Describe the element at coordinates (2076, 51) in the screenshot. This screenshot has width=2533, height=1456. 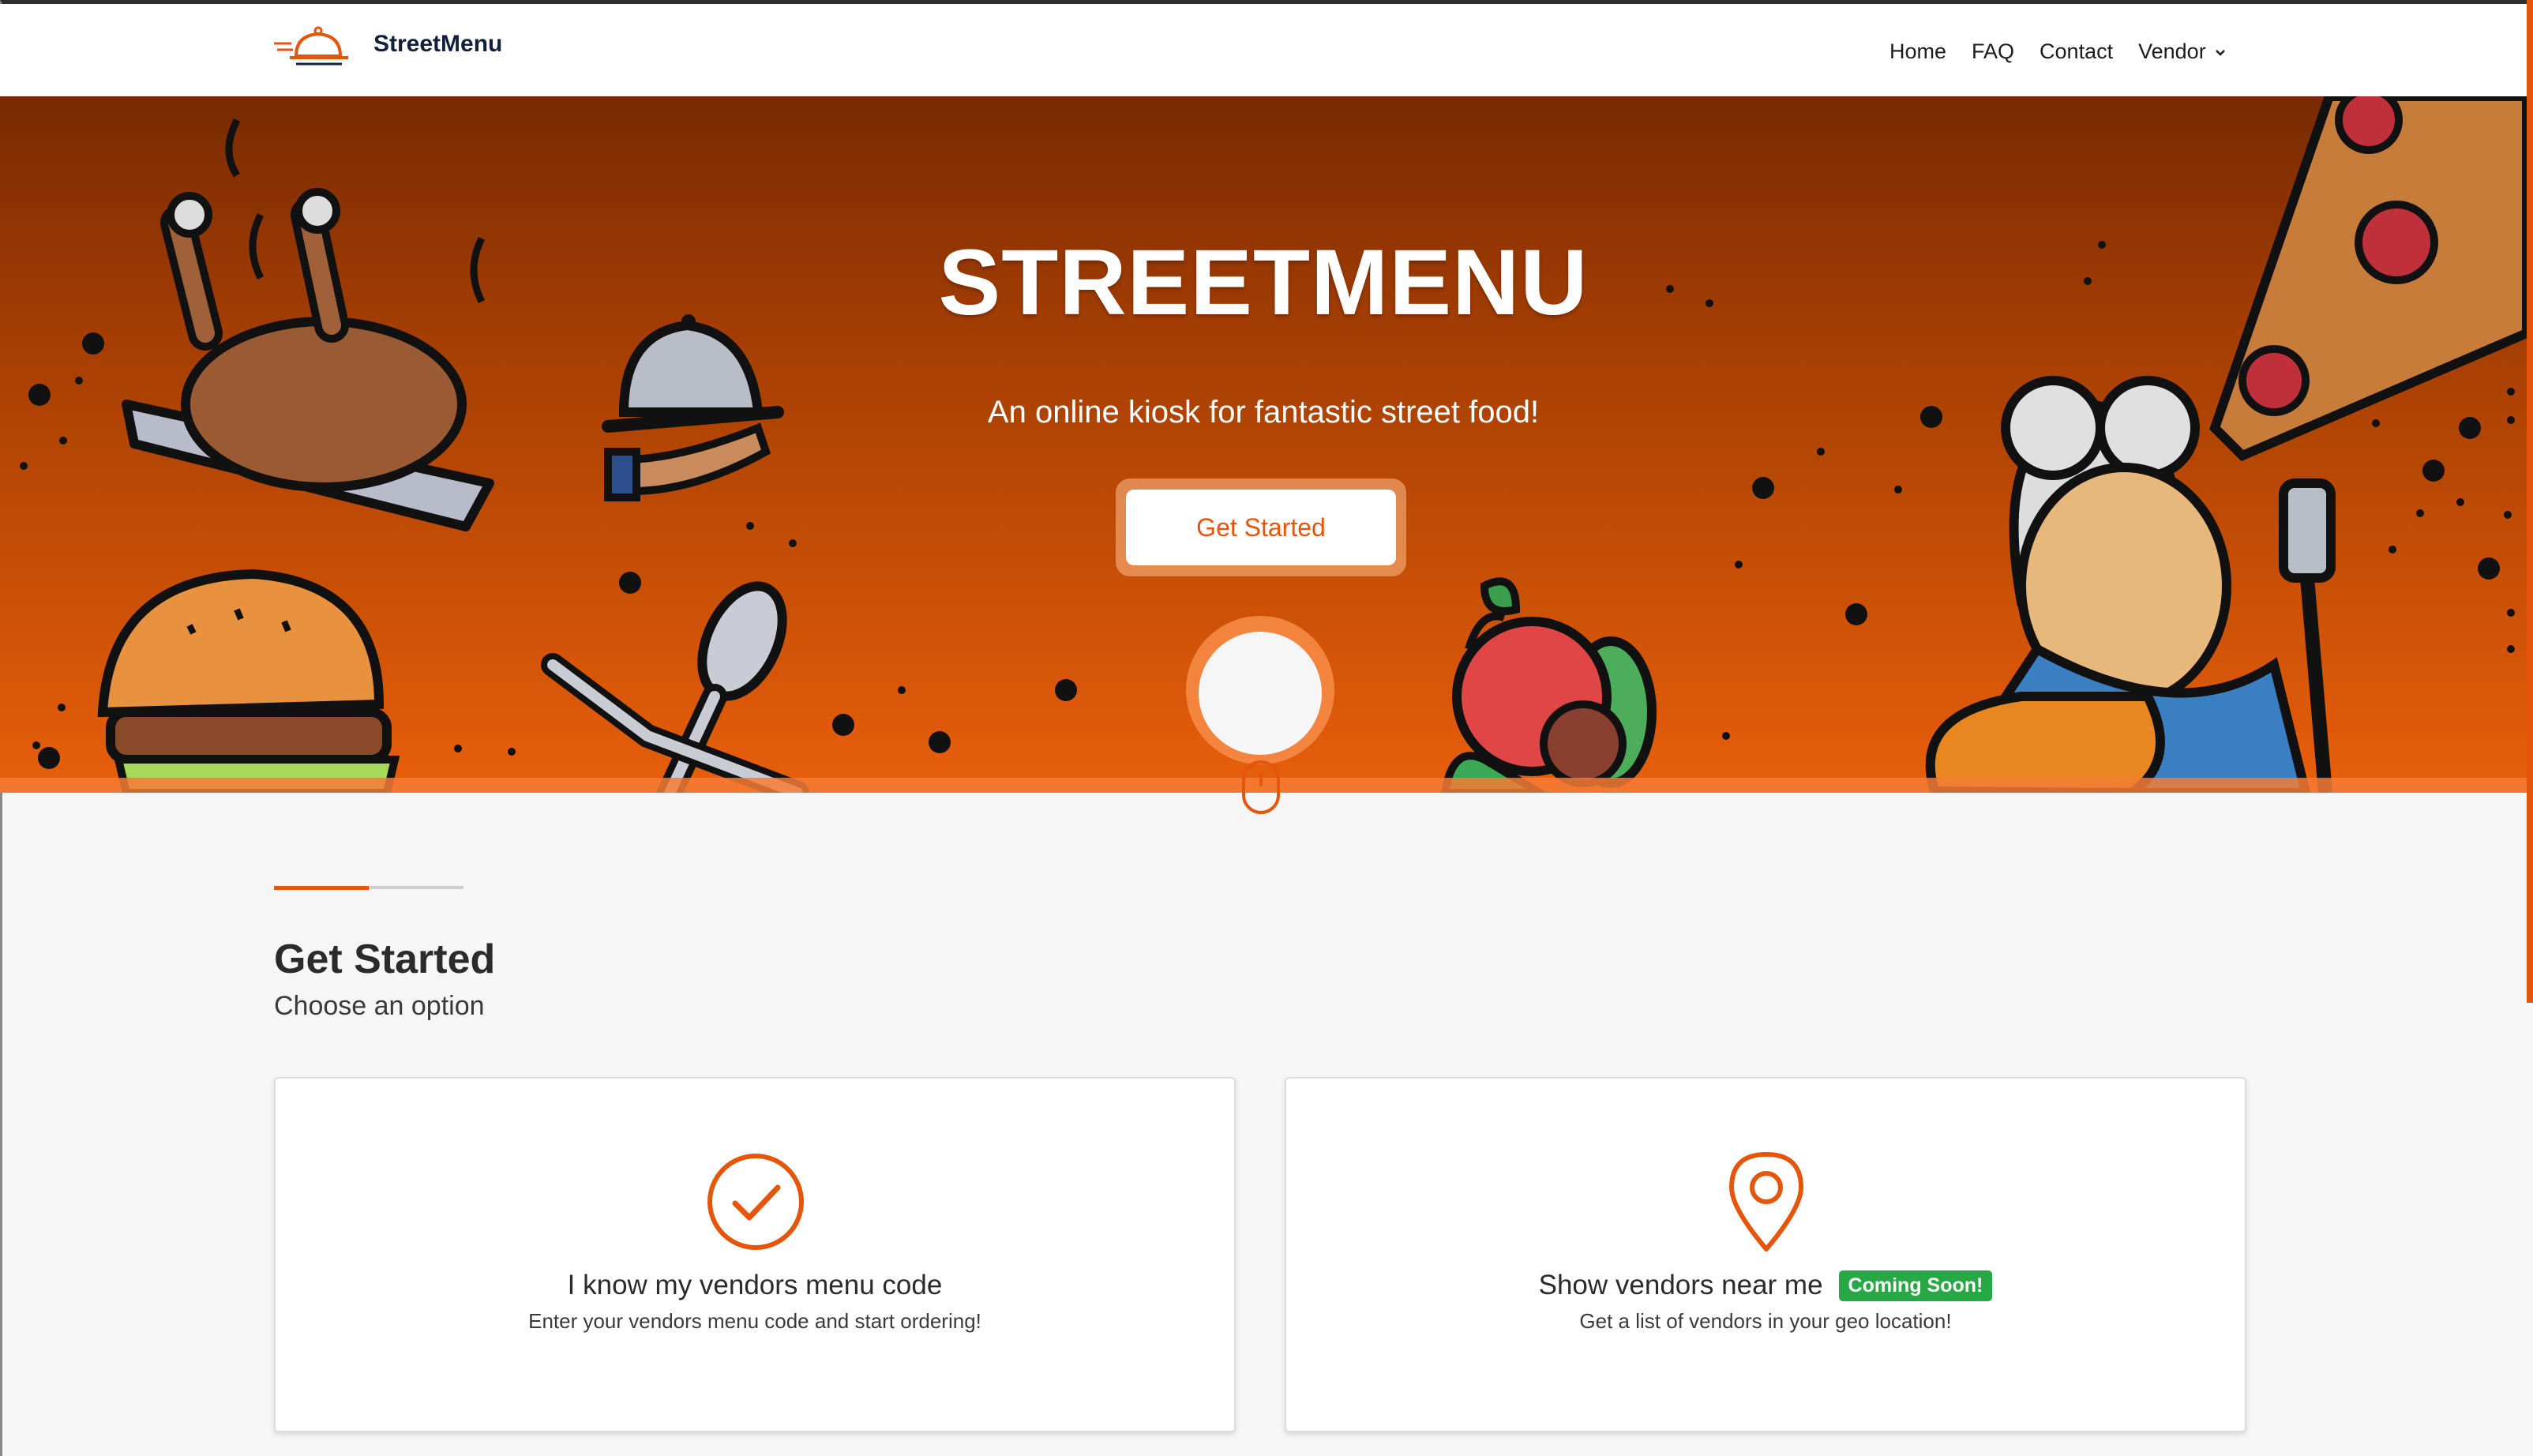
I see `nav-contact: Contact` at that location.